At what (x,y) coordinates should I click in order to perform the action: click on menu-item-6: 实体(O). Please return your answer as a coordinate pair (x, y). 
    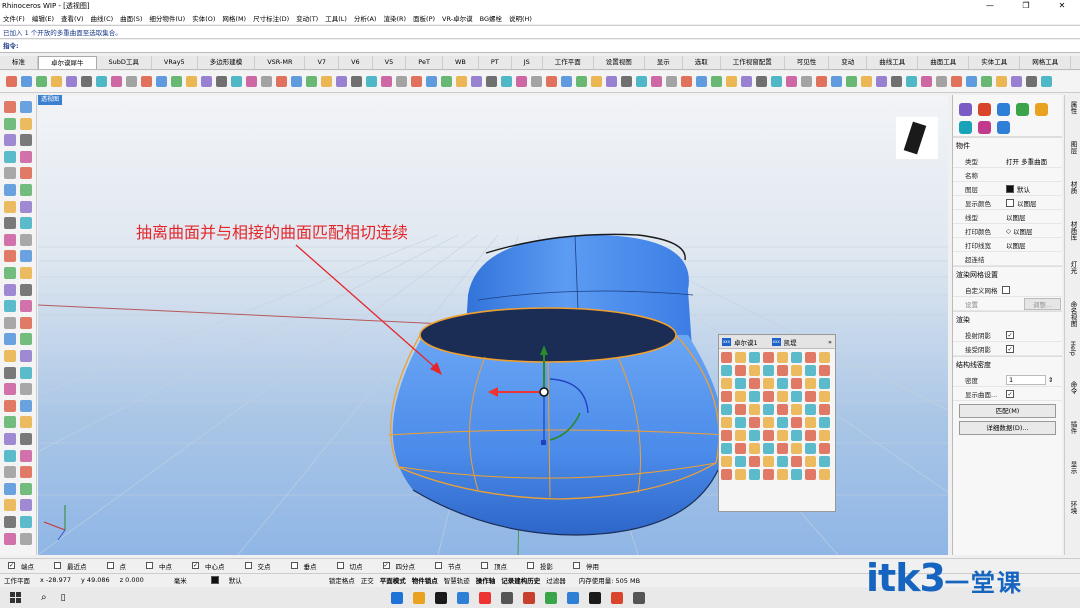
    Looking at the image, I should click on (203, 18).